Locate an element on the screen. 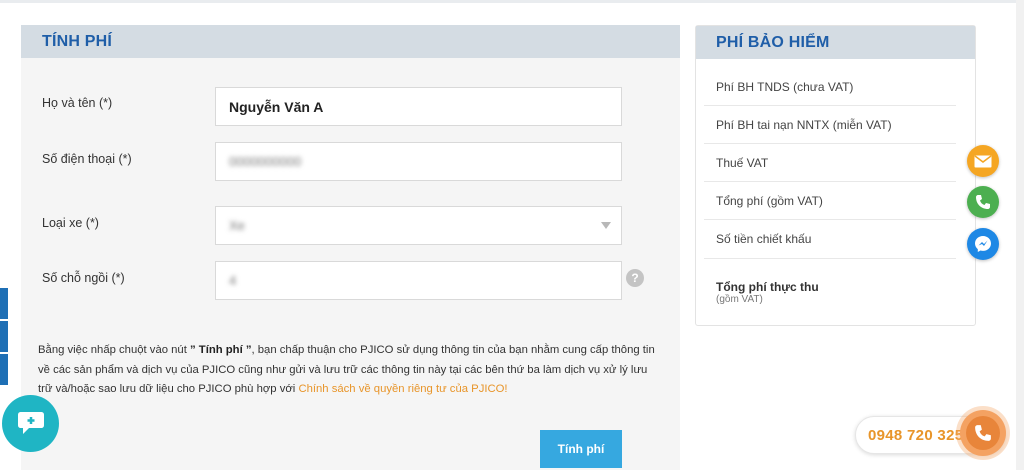 This screenshot has width=1024, height=470. fee-row-tnds: Phí BH TNDS (chưa VAT) is located at coordinates (785, 87).